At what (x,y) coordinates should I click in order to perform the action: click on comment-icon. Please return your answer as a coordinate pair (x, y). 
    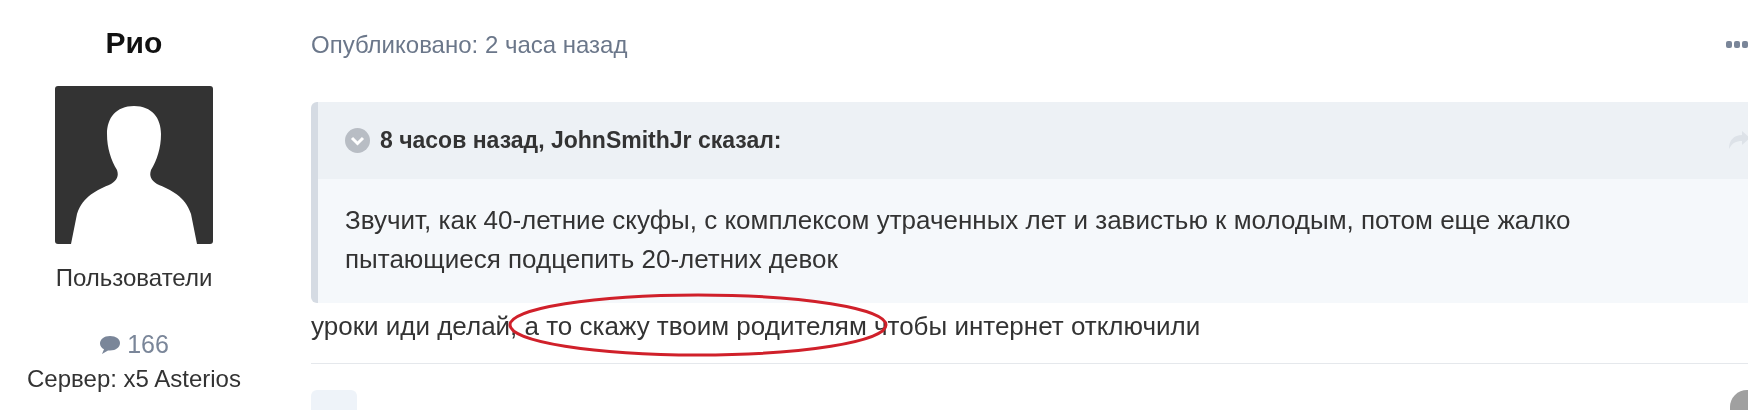
    Looking at the image, I should click on (110, 344).